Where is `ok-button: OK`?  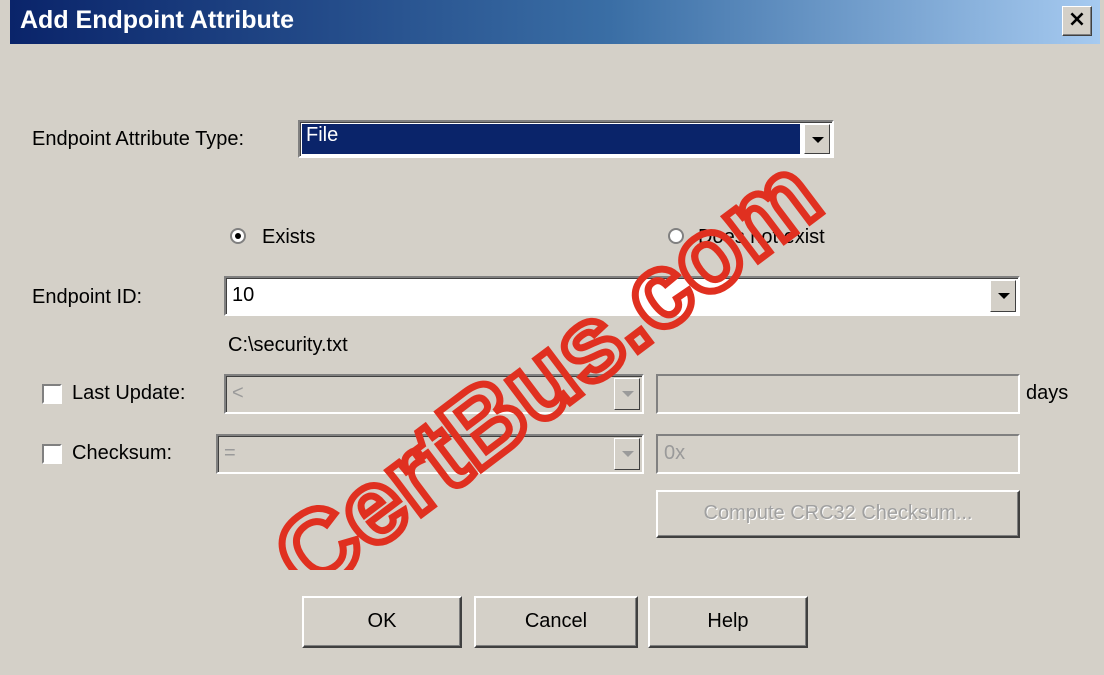
ok-button: OK is located at coordinates (382, 622).